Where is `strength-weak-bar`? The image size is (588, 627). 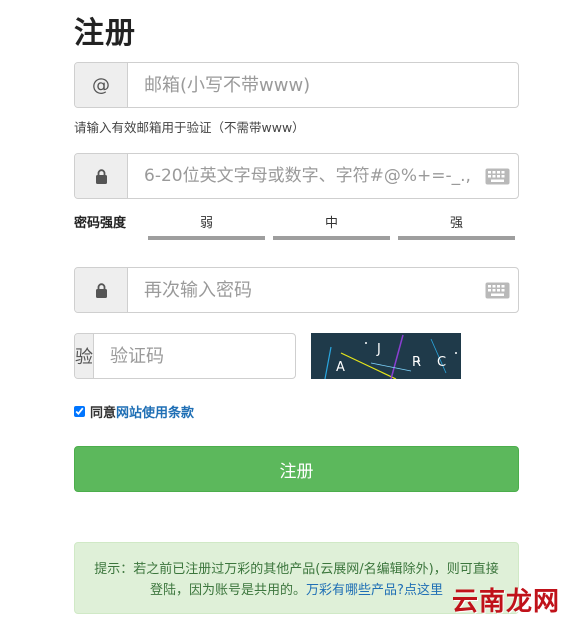 strength-weak-bar is located at coordinates (206, 238).